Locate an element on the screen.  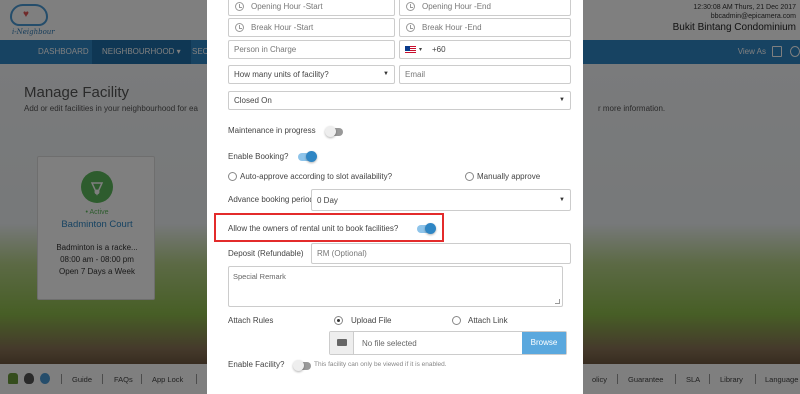
auto-approve-radio is located at coordinates (232, 176).